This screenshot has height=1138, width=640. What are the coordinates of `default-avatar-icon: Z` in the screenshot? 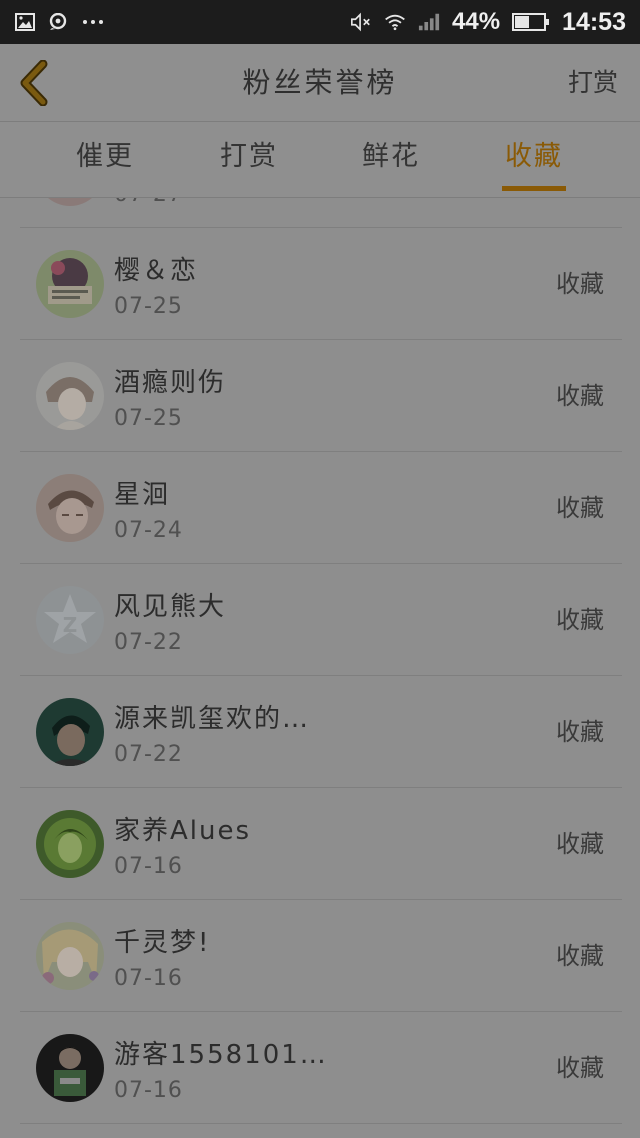 It's located at (70, 620).